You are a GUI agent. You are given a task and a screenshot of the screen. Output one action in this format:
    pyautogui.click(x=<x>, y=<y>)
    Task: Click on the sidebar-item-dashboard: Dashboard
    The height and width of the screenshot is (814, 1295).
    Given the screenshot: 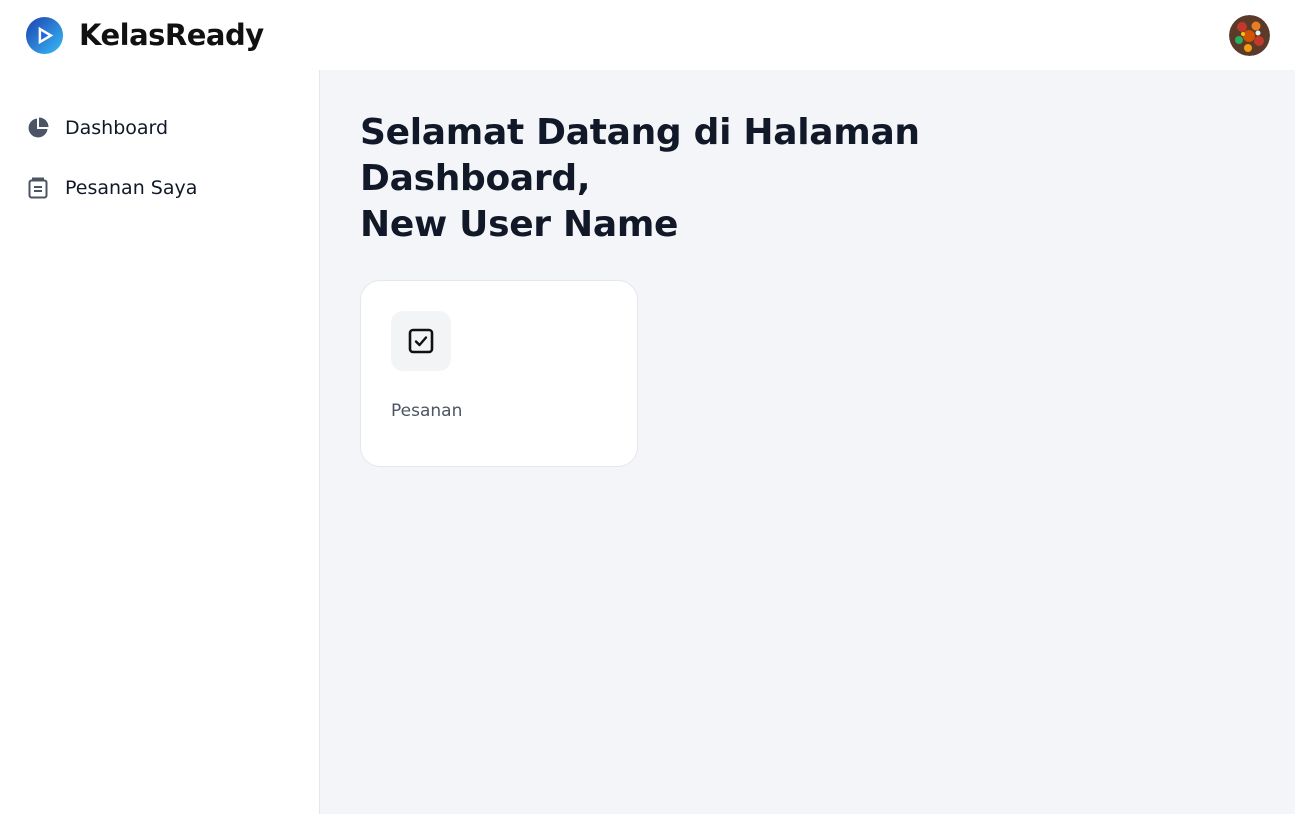 What is the action you would take?
    pyautogui.click(x=159, y=128)
    